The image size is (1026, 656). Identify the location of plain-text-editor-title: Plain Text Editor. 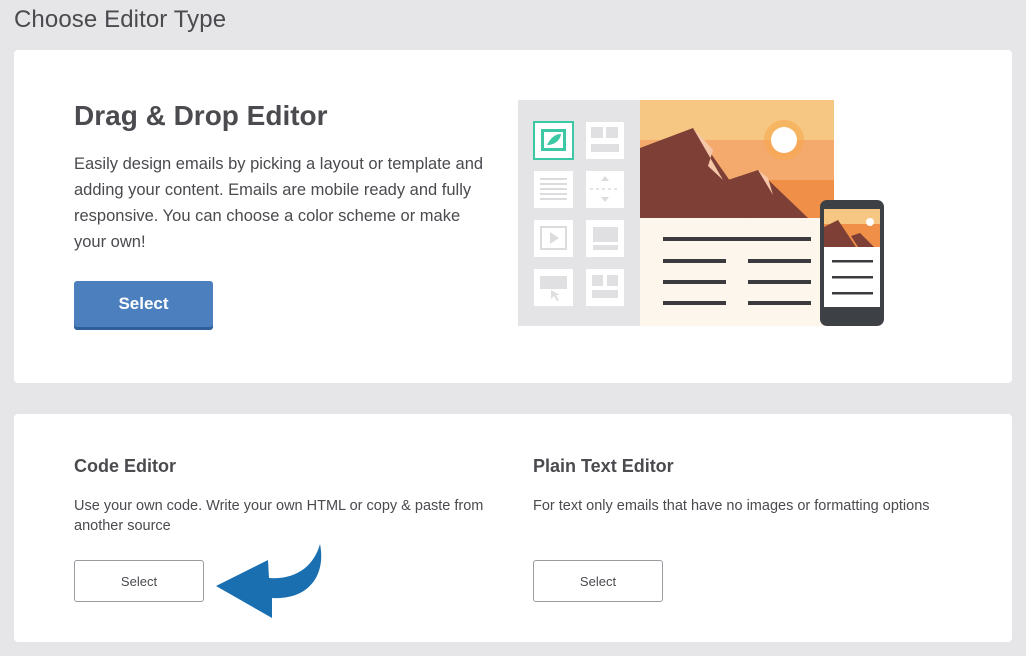
(603, 466).